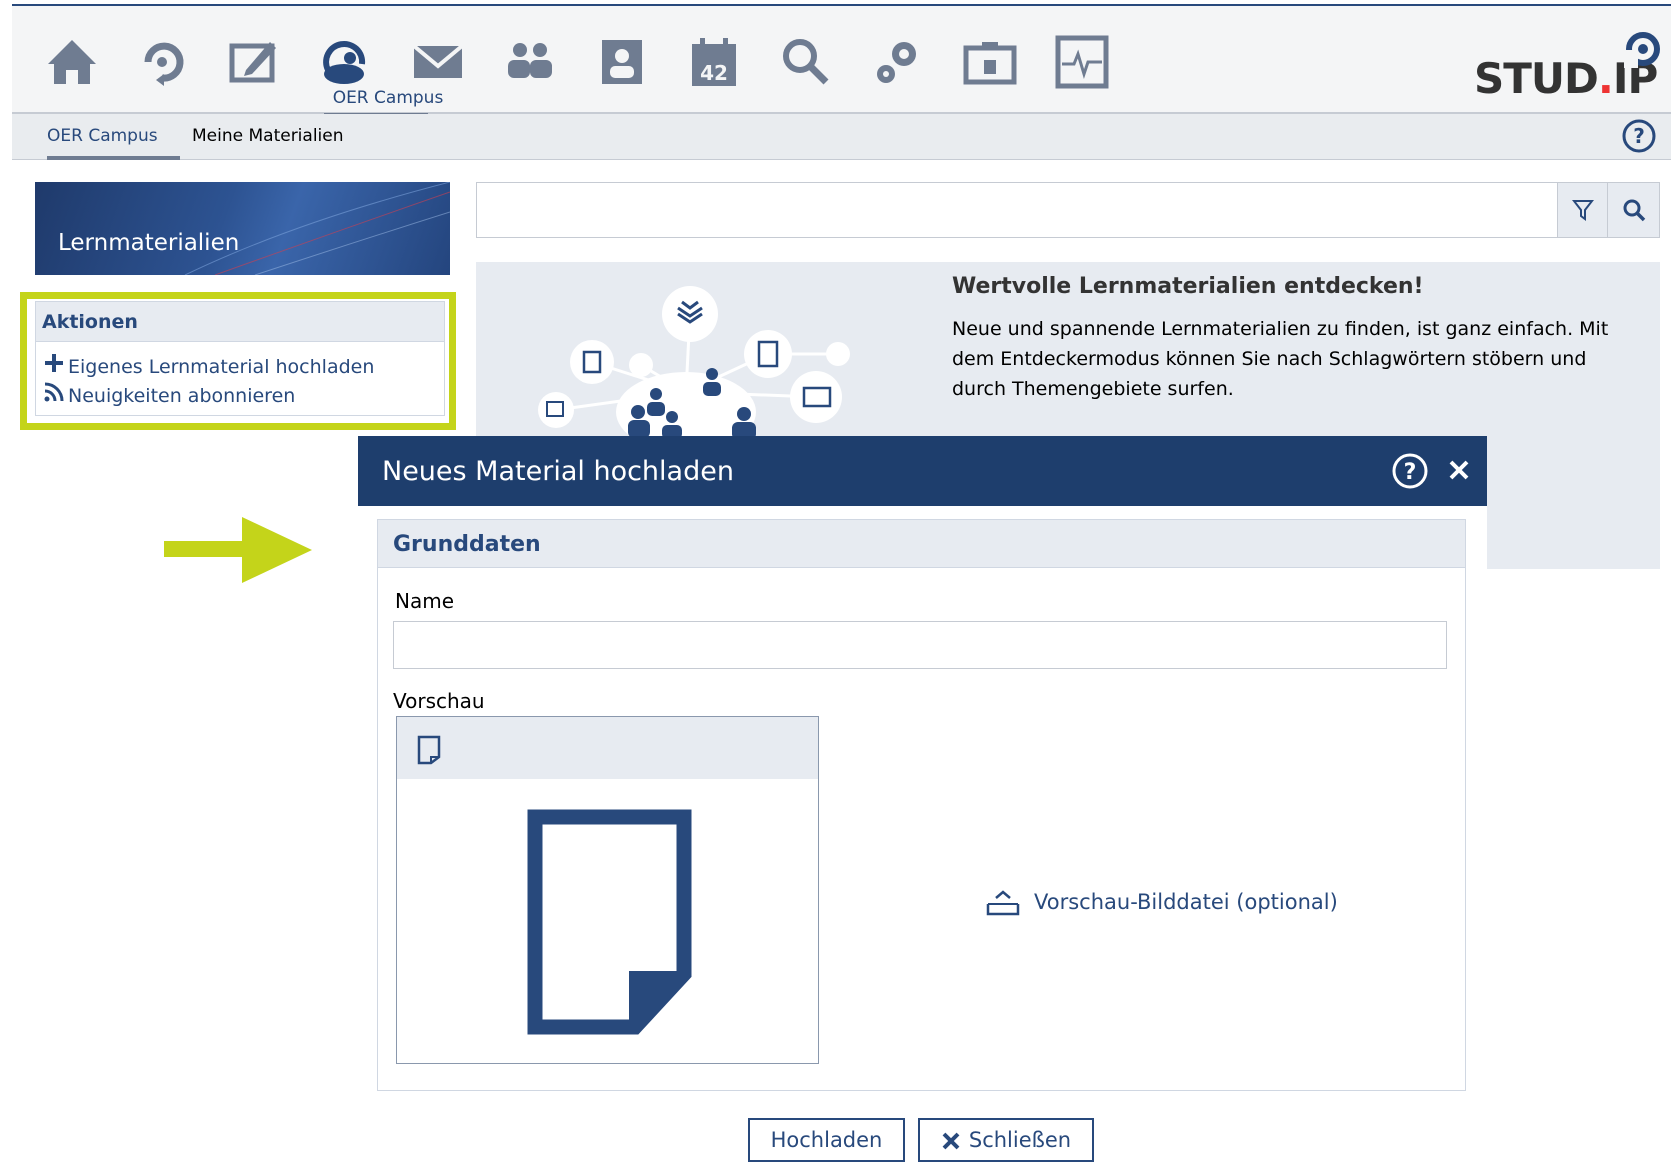 The width and height of the screenshot is (1671, 1162). Describe the element at coordinates (1642, 50) in the screenshot. I see `logo-mark-icon` at that location.